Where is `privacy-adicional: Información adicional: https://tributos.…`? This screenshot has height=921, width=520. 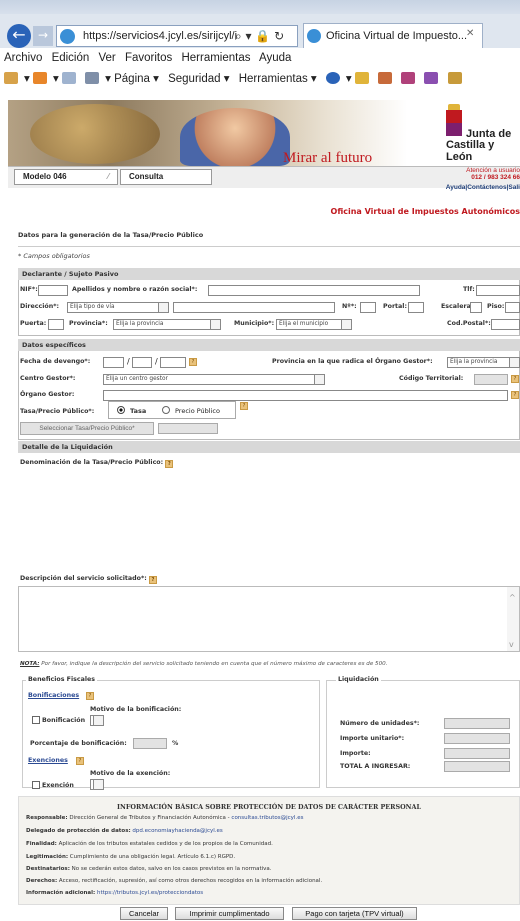 privacy-adicional: Información adicional: https://tributos.… is located at coordinates (115, 893).